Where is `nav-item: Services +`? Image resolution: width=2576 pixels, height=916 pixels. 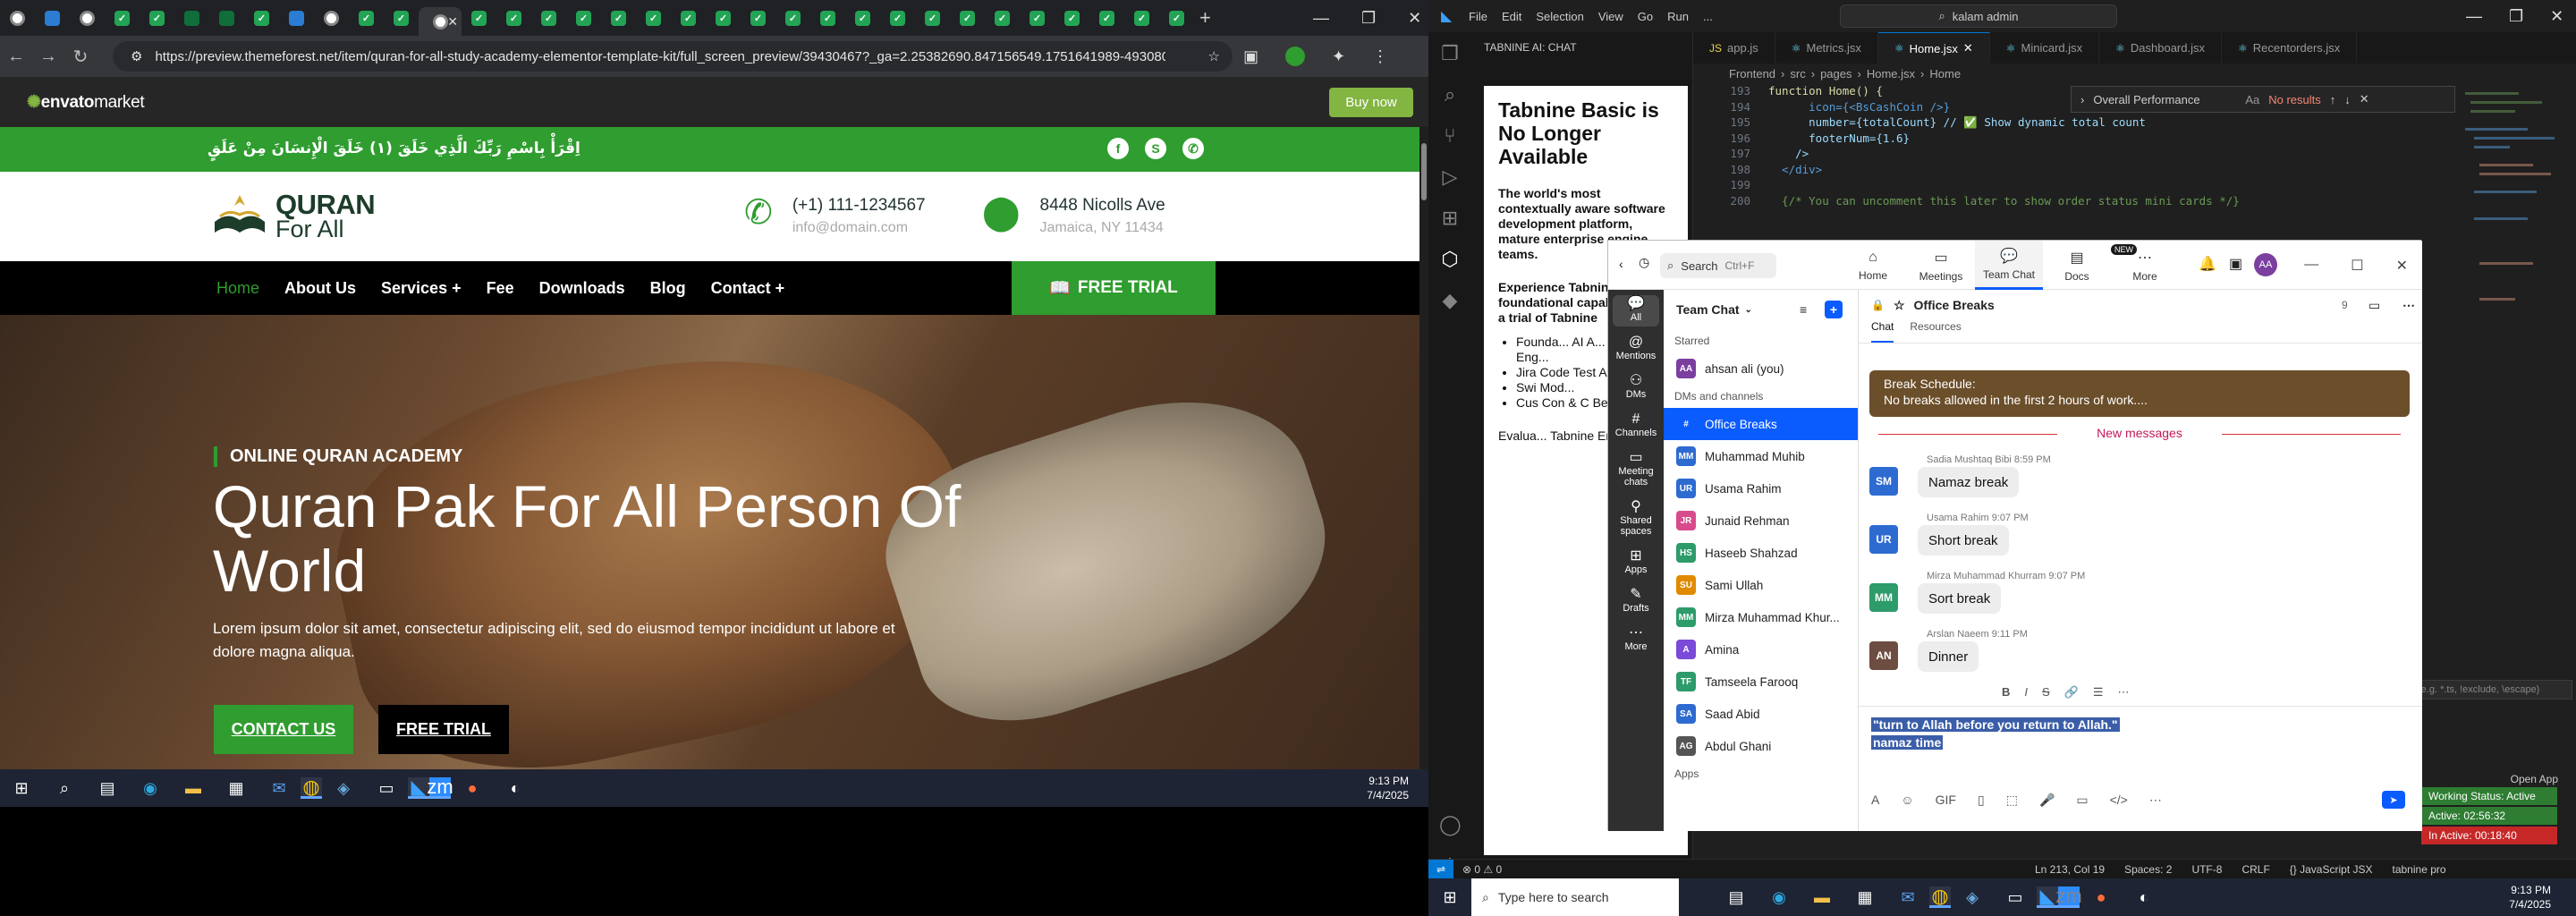
nav-item: Services + is located at coordinates (421, 288).